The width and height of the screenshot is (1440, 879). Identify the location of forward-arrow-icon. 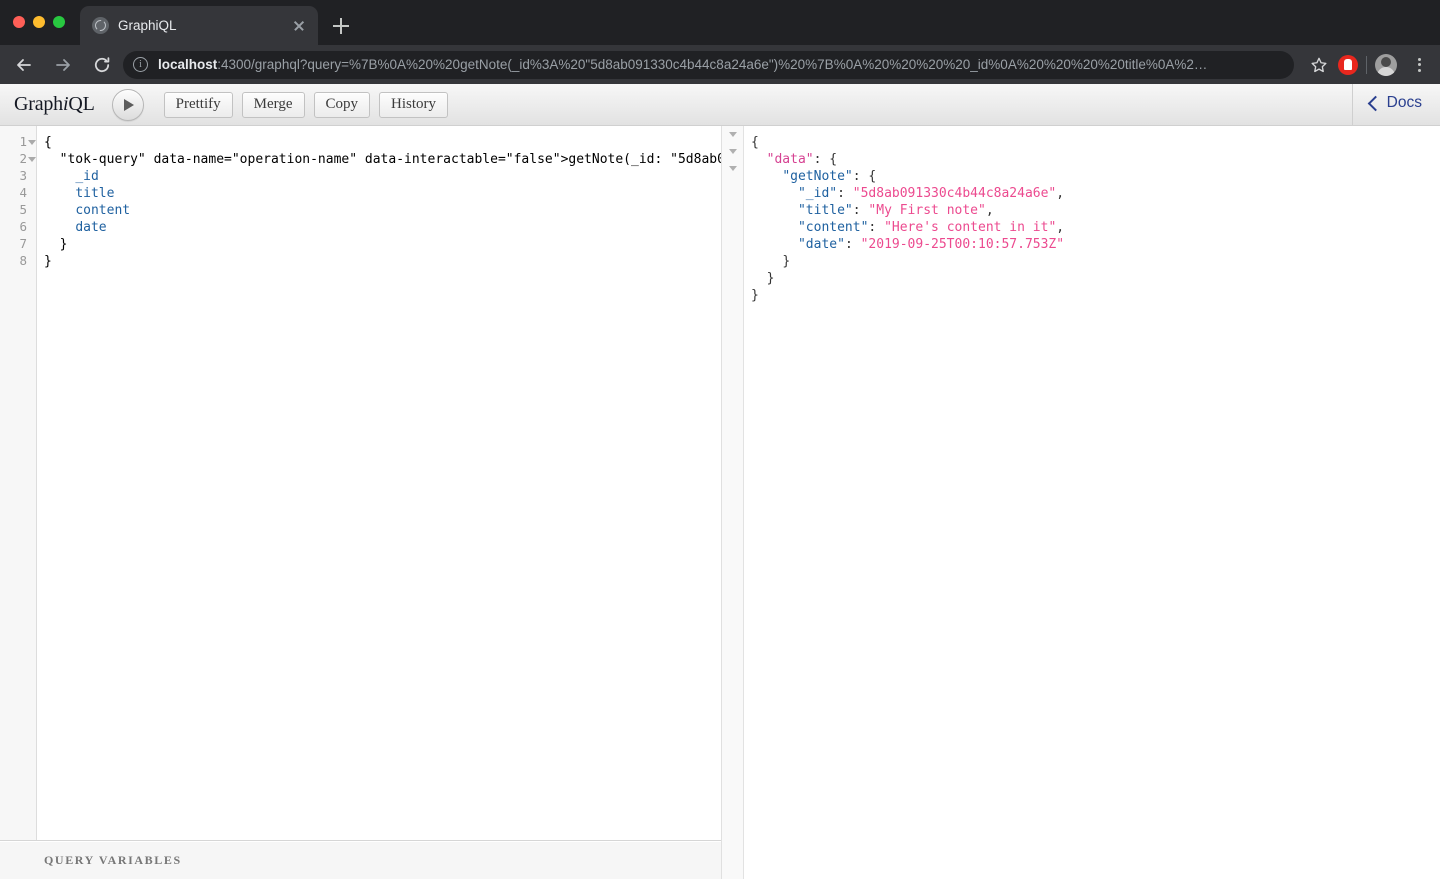
(63, 65).